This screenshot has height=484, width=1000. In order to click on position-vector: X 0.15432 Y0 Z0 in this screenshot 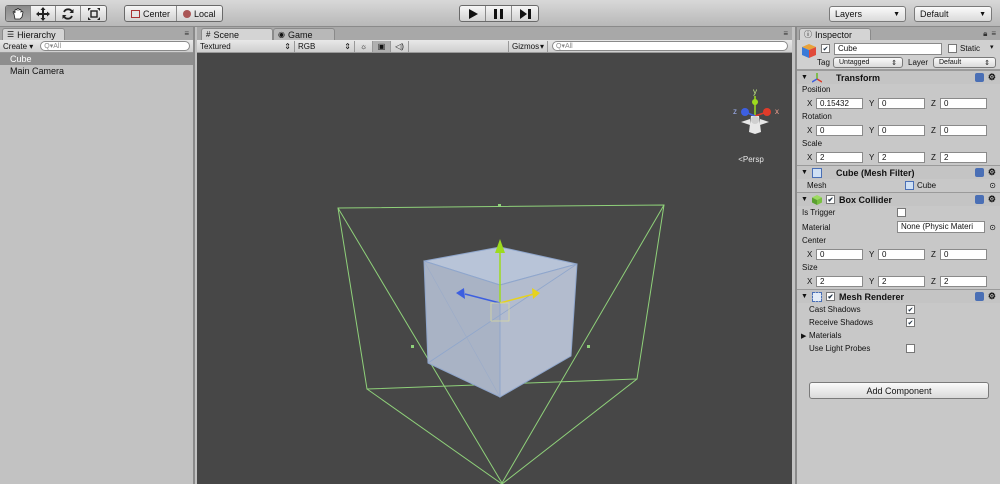, I will do `click(898, 103)`.